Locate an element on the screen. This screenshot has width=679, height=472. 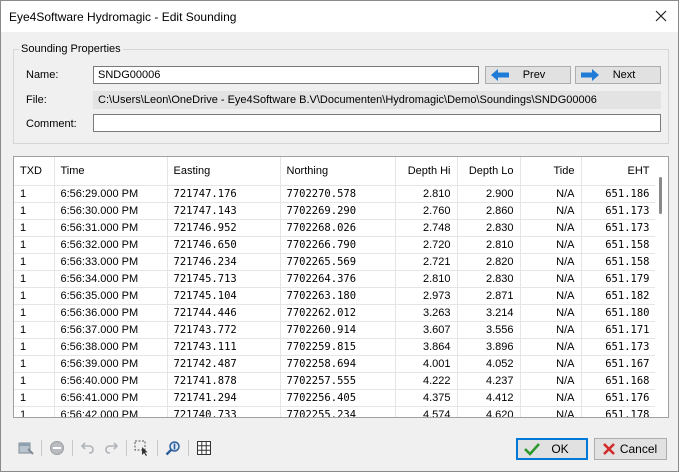
table-cell: 651.180 is located at coordinates (619, 313).